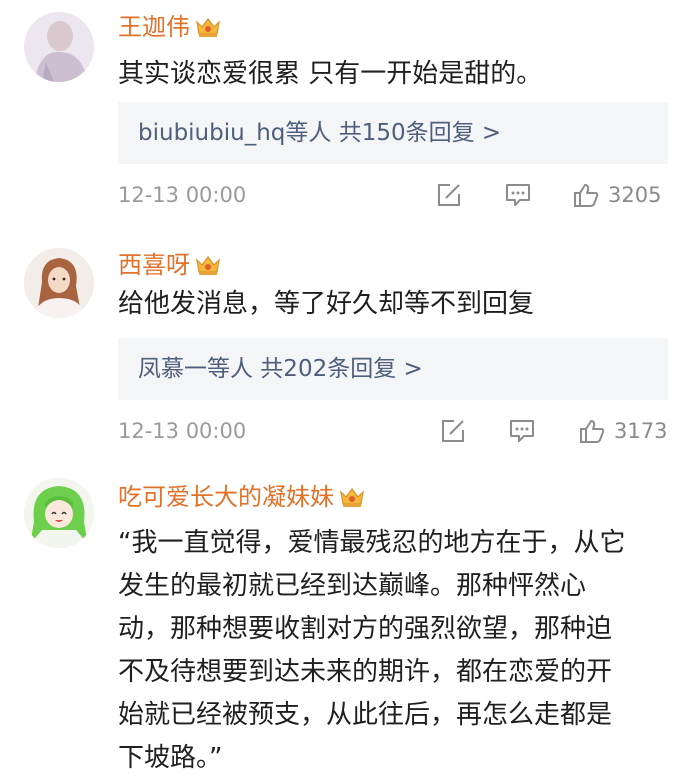  What do you see at coordinates (170, 758) in the screenshot?
I see `comment-line: 下坡路。”` at bounding box center [170, 758].